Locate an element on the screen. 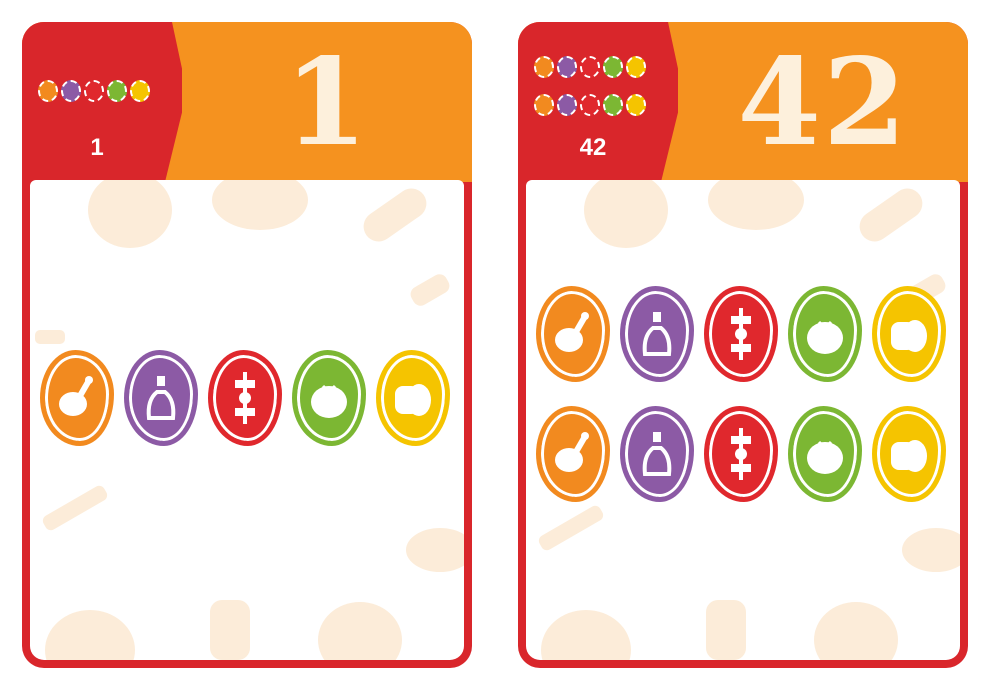  card-mini-value: 1 is located at coordinates (97, 147).